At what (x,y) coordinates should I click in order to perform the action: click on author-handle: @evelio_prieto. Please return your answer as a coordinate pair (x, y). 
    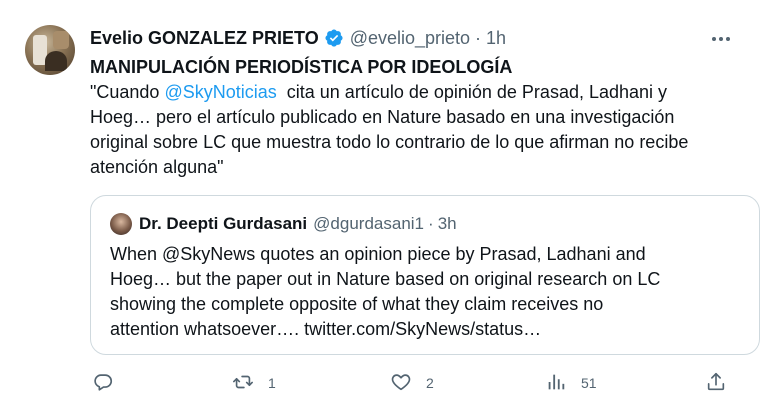
    Looking at the image, I should click on (410, 38).